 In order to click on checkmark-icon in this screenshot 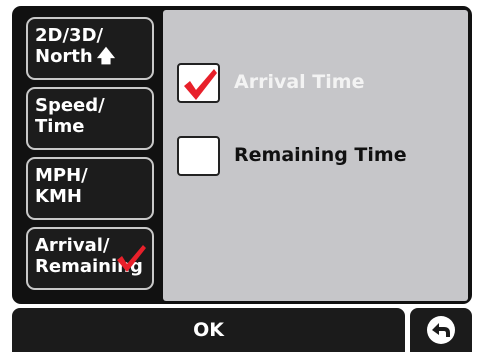, I will do `click(200, 84)`.